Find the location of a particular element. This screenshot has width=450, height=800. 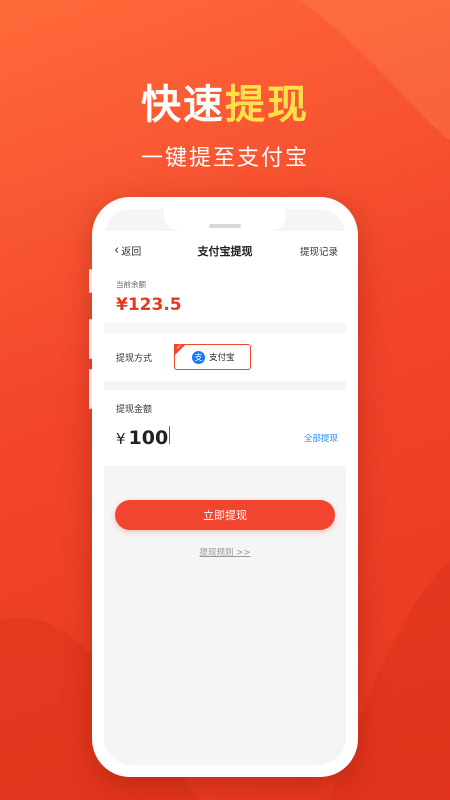

text-cursor is located at coordinates (170, 435).